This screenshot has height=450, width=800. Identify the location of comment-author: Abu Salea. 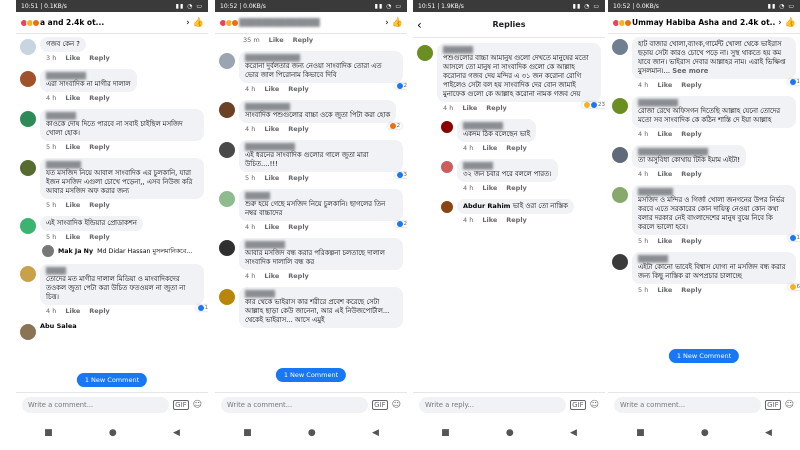
(122, 326).